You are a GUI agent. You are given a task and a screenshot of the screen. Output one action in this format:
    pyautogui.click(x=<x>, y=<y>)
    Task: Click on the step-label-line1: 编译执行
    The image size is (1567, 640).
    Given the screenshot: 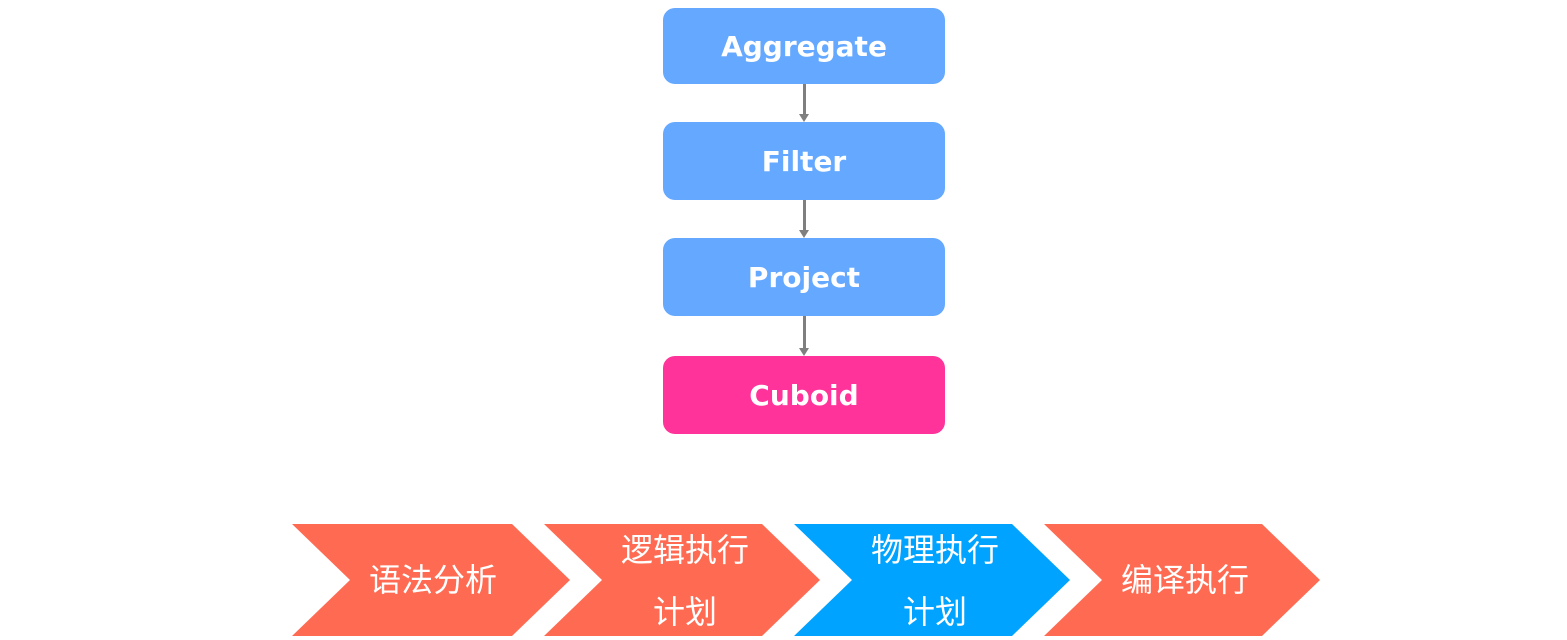 What is the action you would take?
    pyautogui.click(x=1184, y=580)
    